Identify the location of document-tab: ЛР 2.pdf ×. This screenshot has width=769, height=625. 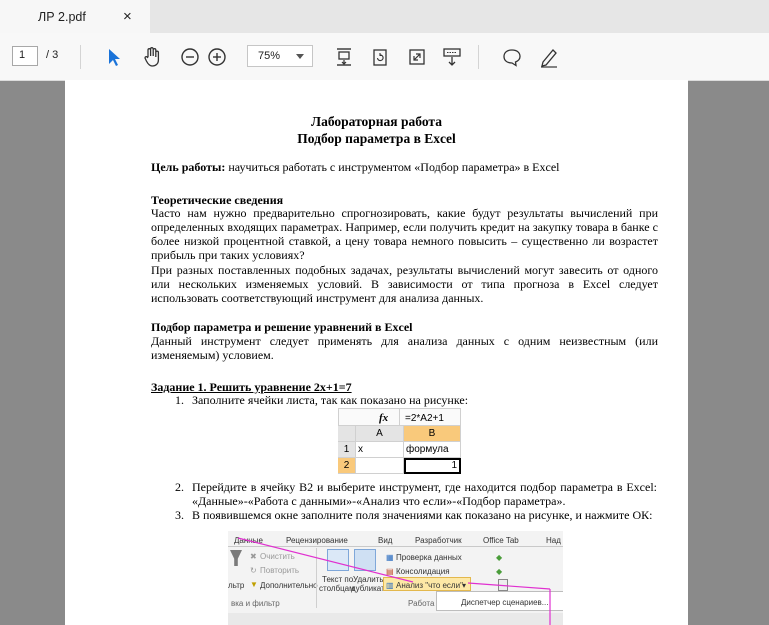
(75, 16).